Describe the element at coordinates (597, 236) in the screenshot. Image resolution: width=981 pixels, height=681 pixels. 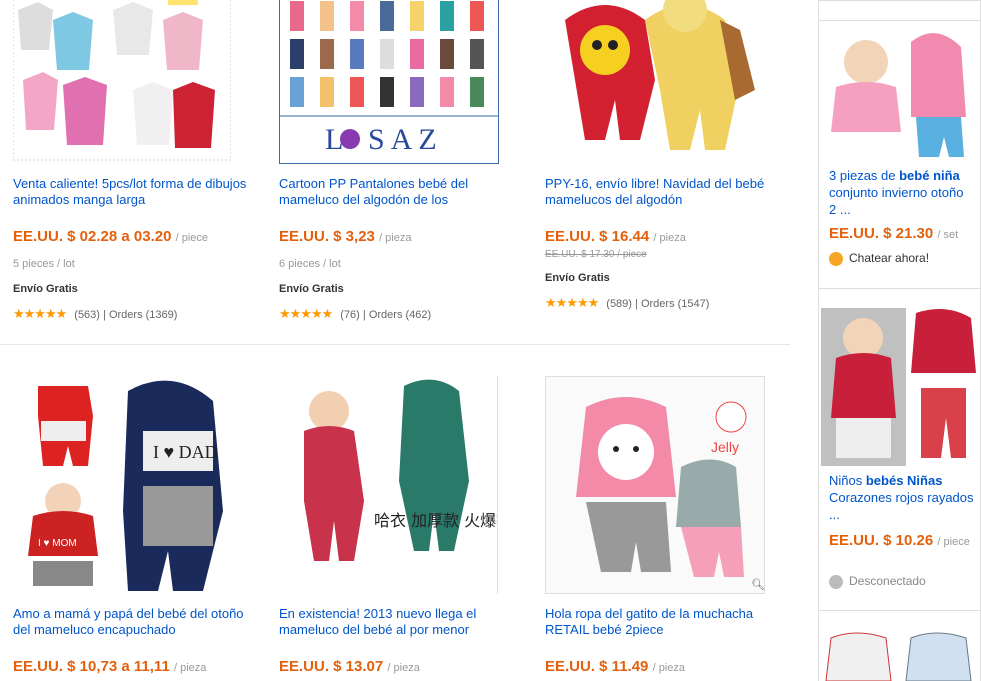
I see `price-value: EE.UU. $ 16.44` at that location.